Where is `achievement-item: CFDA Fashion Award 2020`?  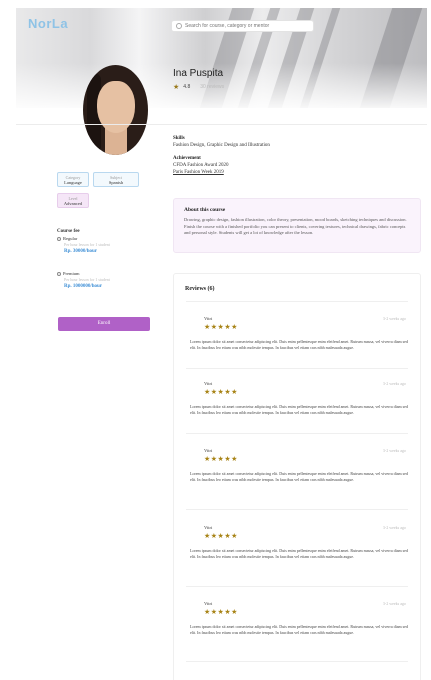
achievement-item: CFDA Fashion Award 2020 is located at coordinates (201, 165).